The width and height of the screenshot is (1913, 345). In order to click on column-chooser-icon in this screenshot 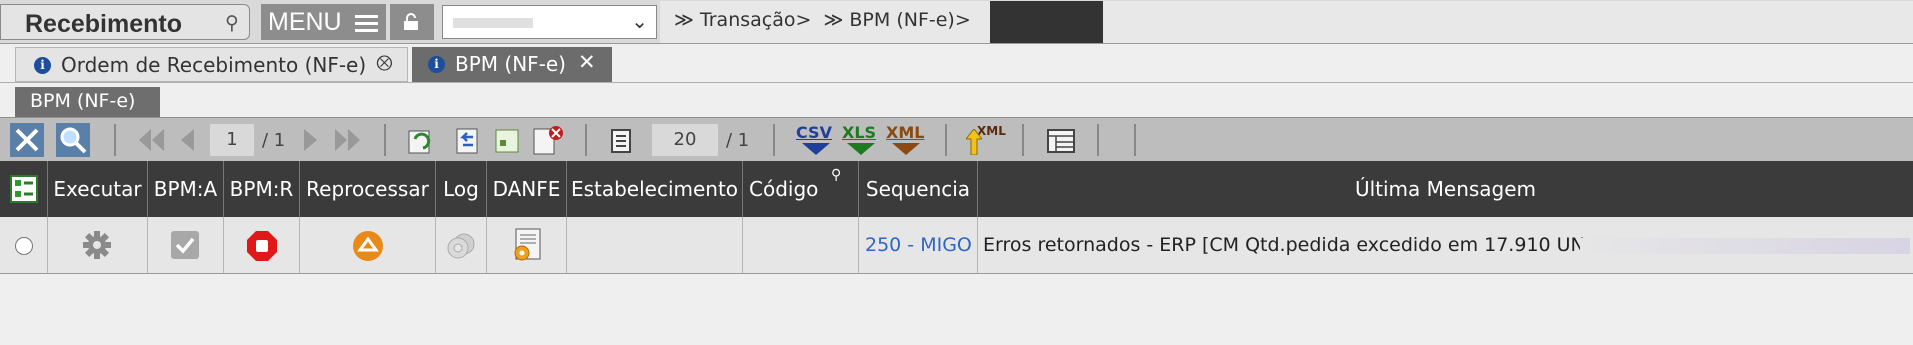, I will do `click(24, 189)`.